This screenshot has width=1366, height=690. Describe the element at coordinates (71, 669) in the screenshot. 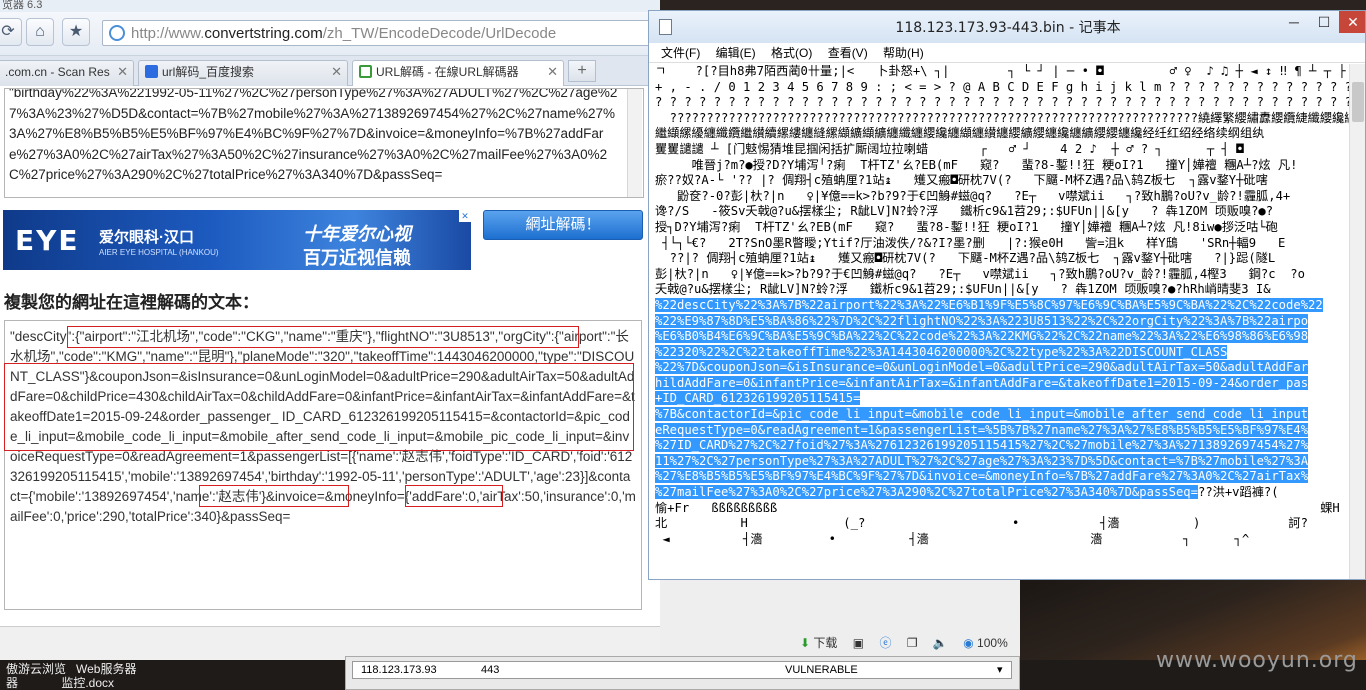

I see `desktop-labels-line1: 傲游云浏览 Web服务器` at that location.